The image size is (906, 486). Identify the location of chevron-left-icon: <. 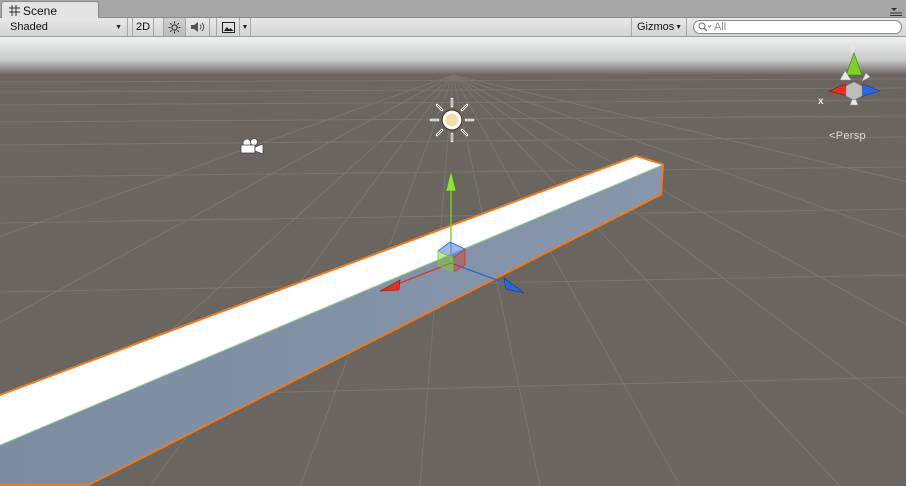
(832, 136).